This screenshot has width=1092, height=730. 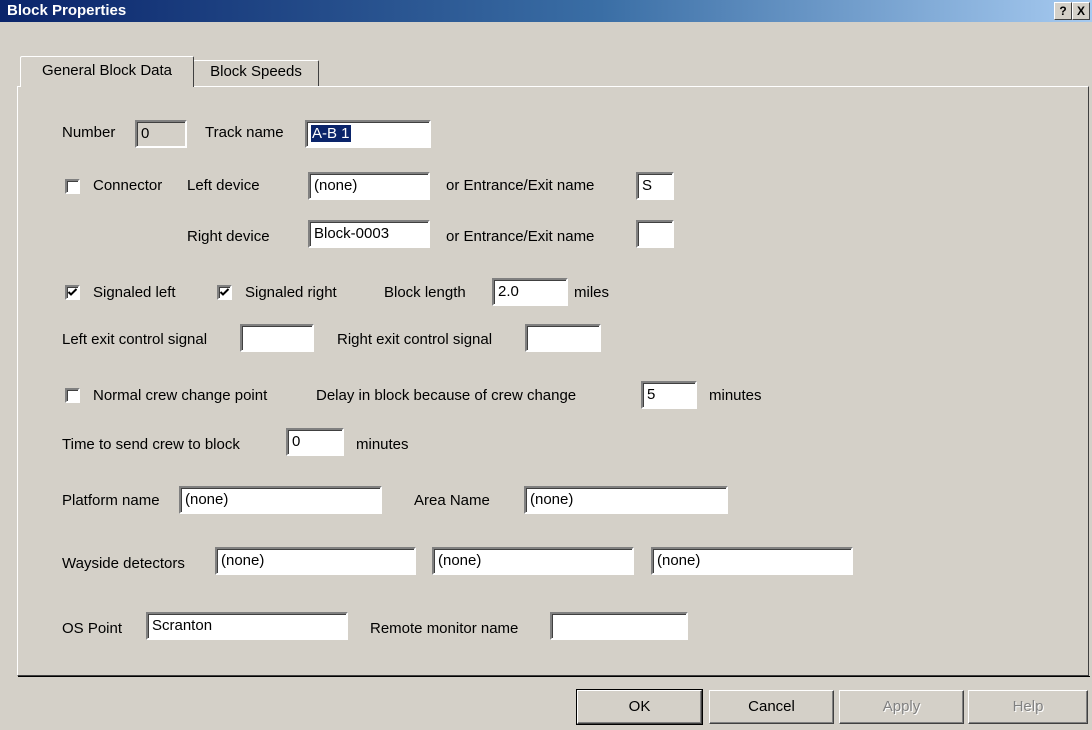 I want to click on platform-name-label: Platform name, so click(x=111, y=500).